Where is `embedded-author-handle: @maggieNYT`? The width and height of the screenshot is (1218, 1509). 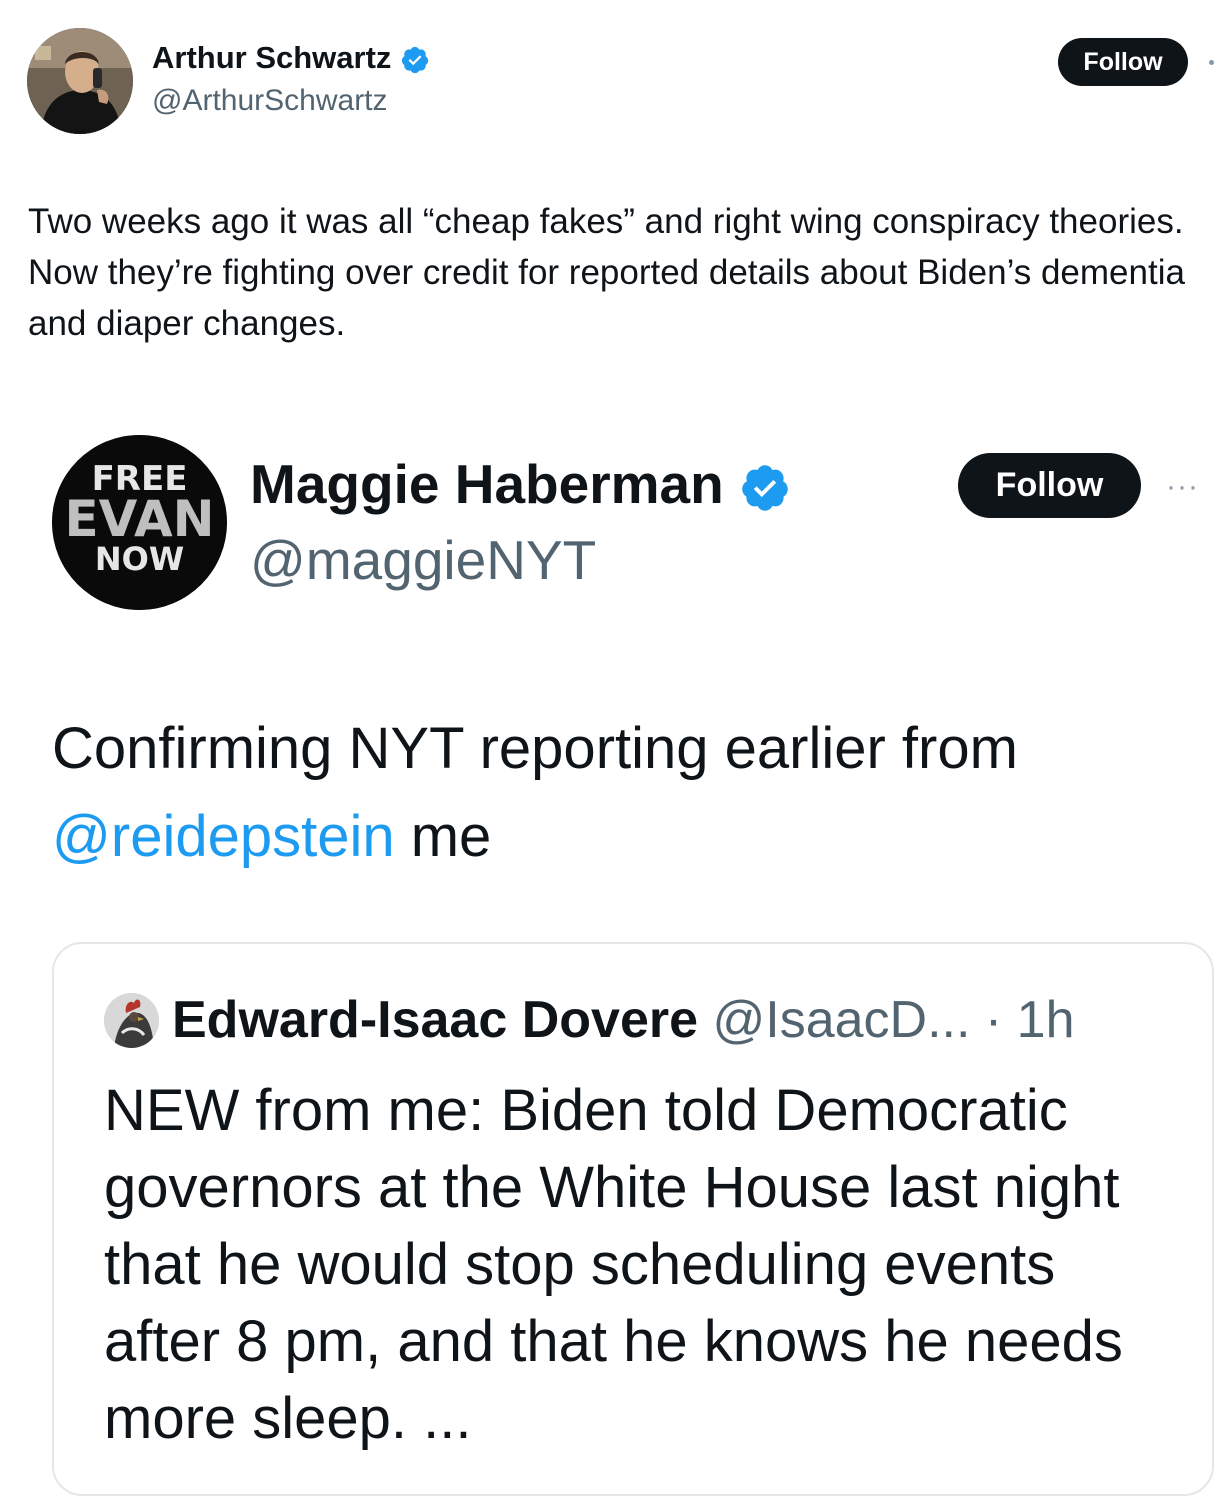
embedded-author-handle: @maggieNYT is located at coordinates (423, 560).